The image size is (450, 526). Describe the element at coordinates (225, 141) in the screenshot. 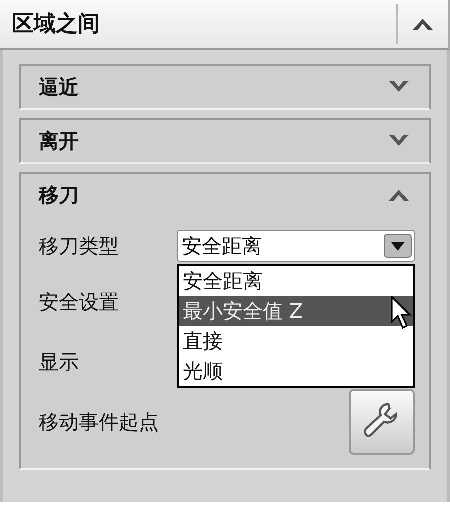

I see `section-header: 离开` at that location.